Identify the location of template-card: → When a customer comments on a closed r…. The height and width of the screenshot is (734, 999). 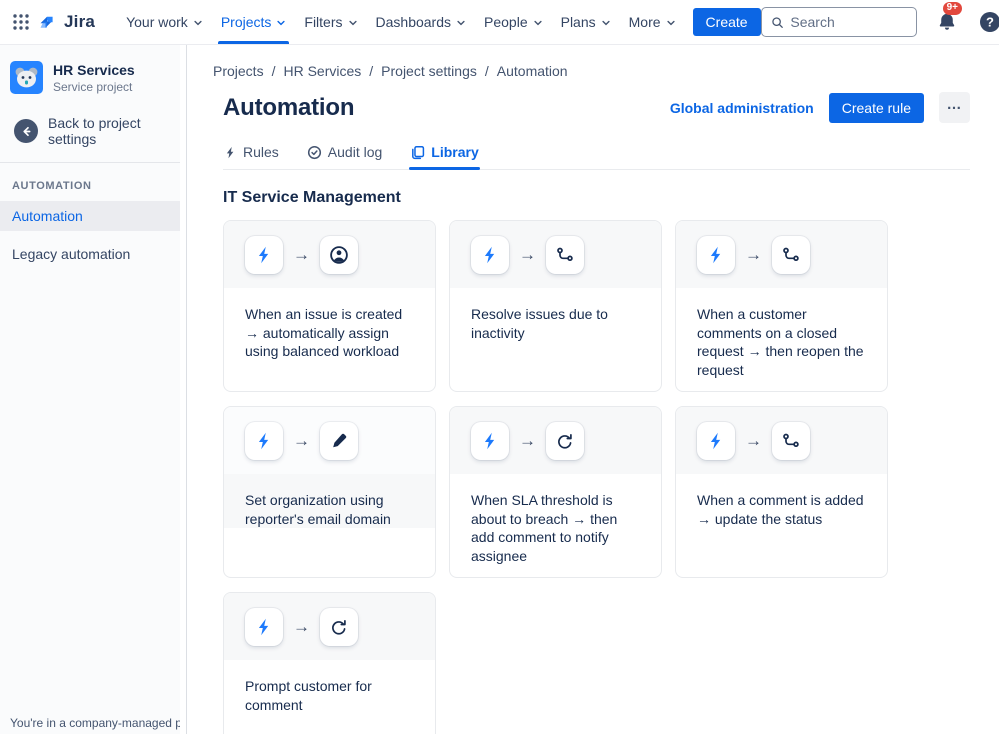
(781, 306).